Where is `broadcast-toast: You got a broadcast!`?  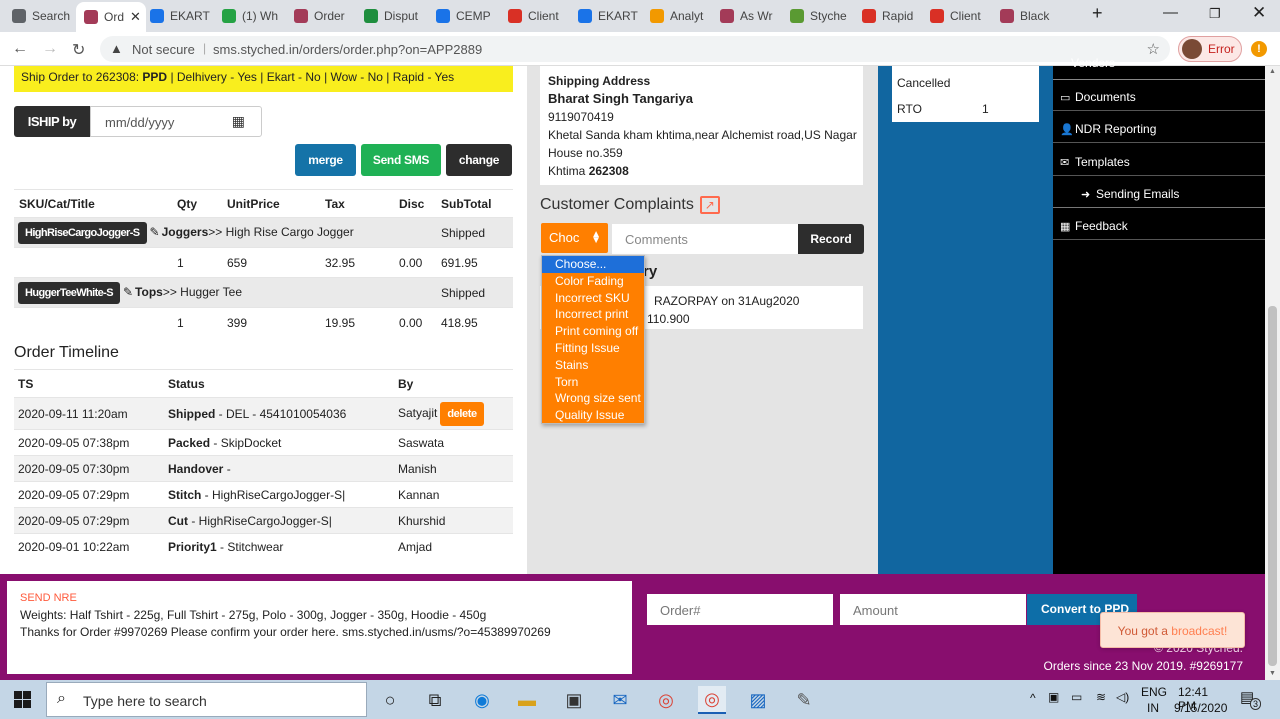
broadcast-toast: You got a broadcast! is located at coordinates (1172, 630).